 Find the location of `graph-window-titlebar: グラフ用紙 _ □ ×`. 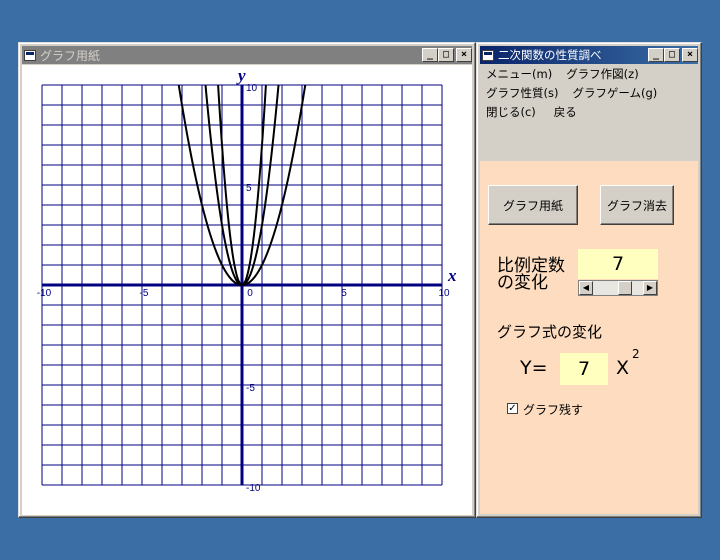

graph-window-titlebar: グラフ用紙 _ □ × is located at coordinates (247, 55).